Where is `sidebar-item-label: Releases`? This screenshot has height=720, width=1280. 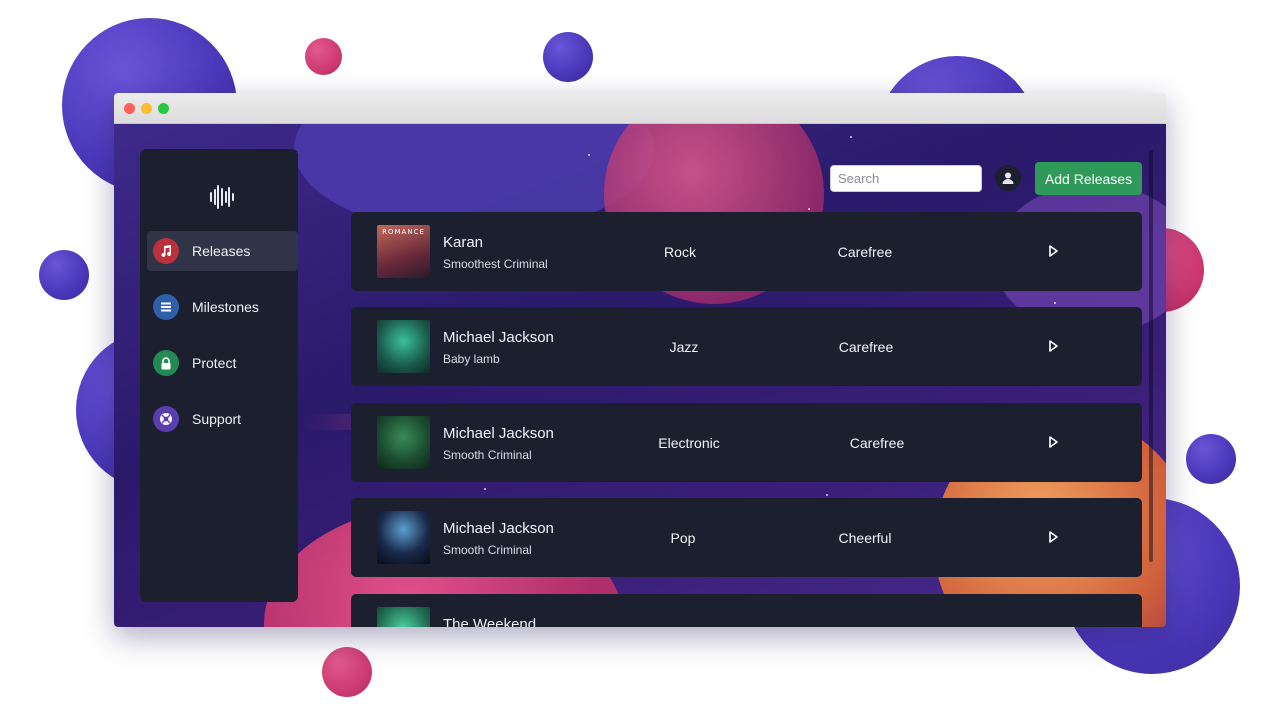 sidebar-item-label: Releases is located at coordinates (221, 251).